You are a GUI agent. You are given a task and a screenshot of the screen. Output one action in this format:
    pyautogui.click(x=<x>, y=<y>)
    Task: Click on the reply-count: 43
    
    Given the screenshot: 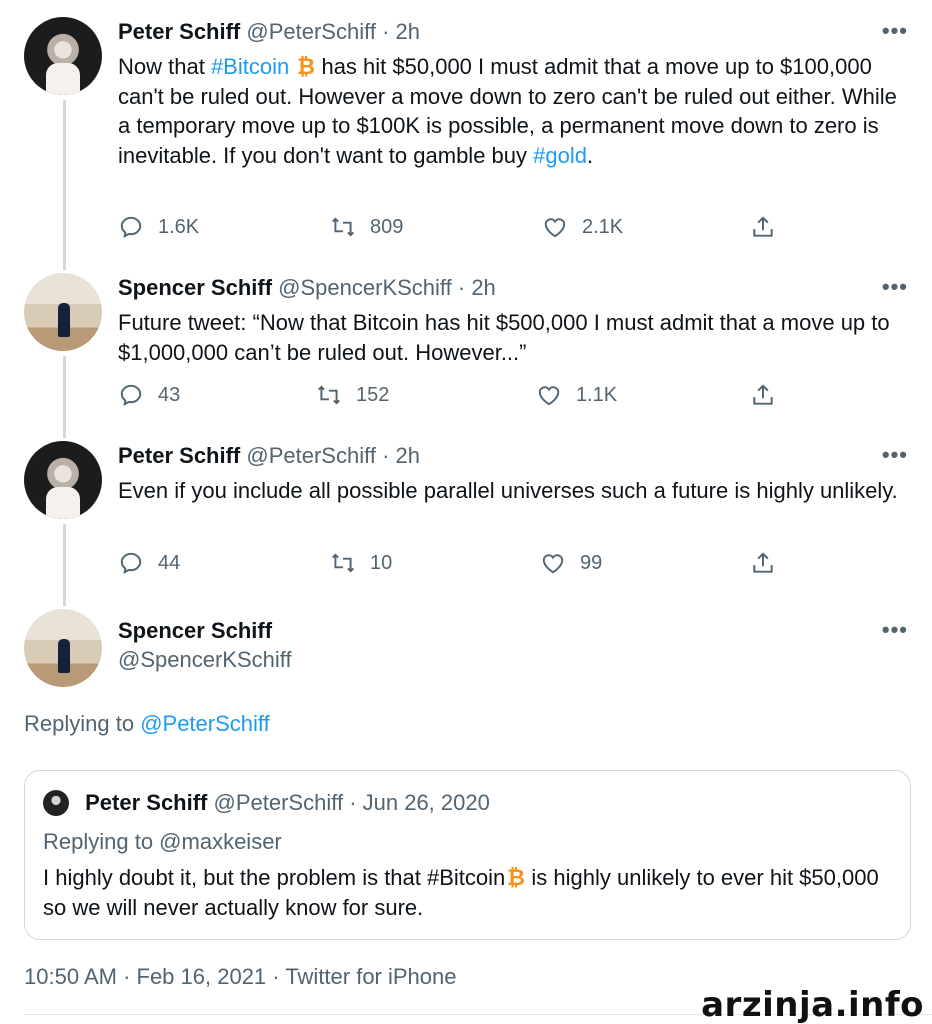 What is the action you would take?
    pyautogui.click(x=169, y=394)
    